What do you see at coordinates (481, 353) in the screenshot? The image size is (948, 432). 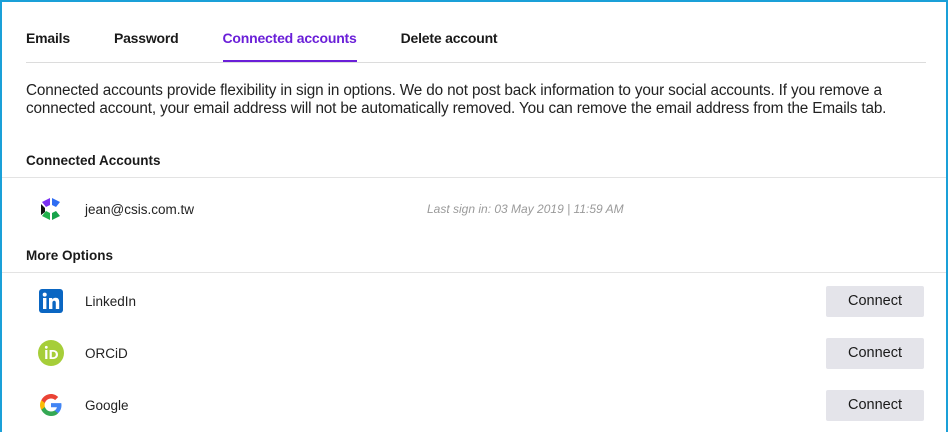 I see `option-row-orcid: ORCiD Connect` at bounding box center [481, 353].